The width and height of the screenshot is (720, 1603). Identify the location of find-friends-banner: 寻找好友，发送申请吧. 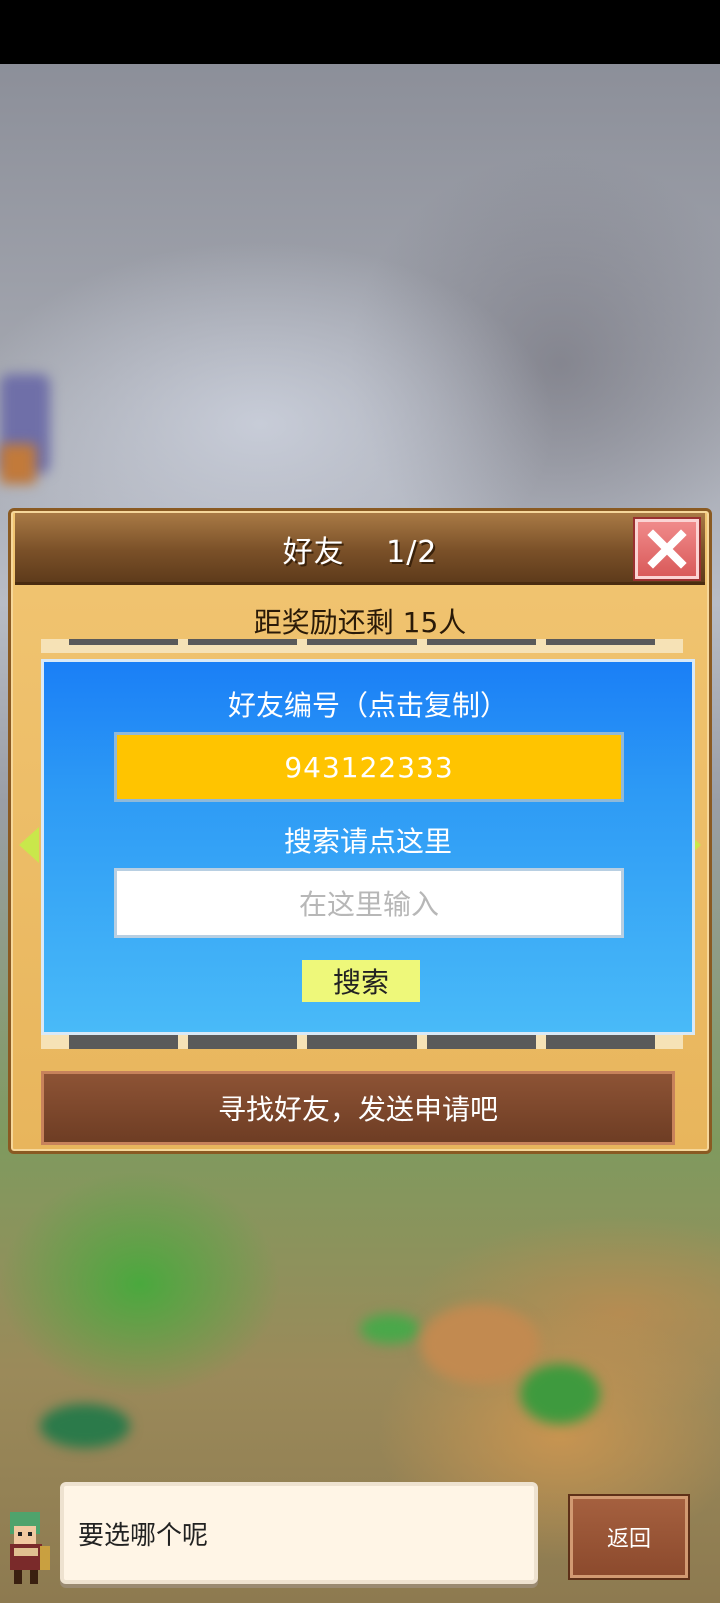
(358, 1108).